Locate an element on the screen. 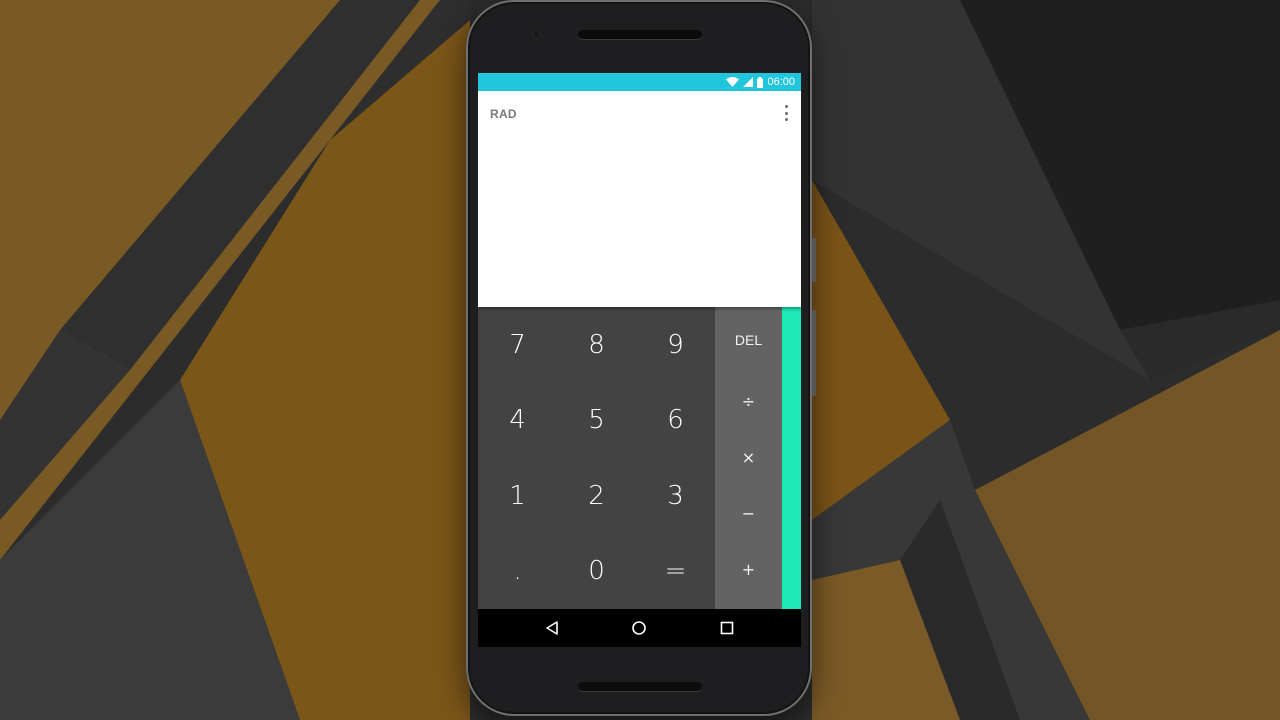 The width and height of the screenshot is (1280, 720). power-button is located at coordinates (814, 260).